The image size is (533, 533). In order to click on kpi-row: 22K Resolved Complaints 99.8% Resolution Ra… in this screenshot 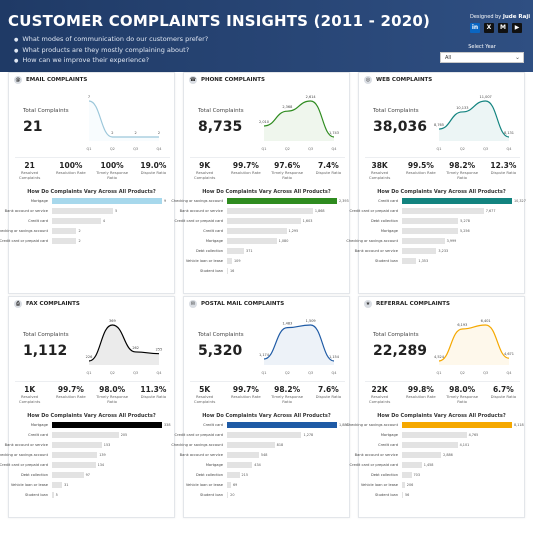, I will do `click(441, 397)`.